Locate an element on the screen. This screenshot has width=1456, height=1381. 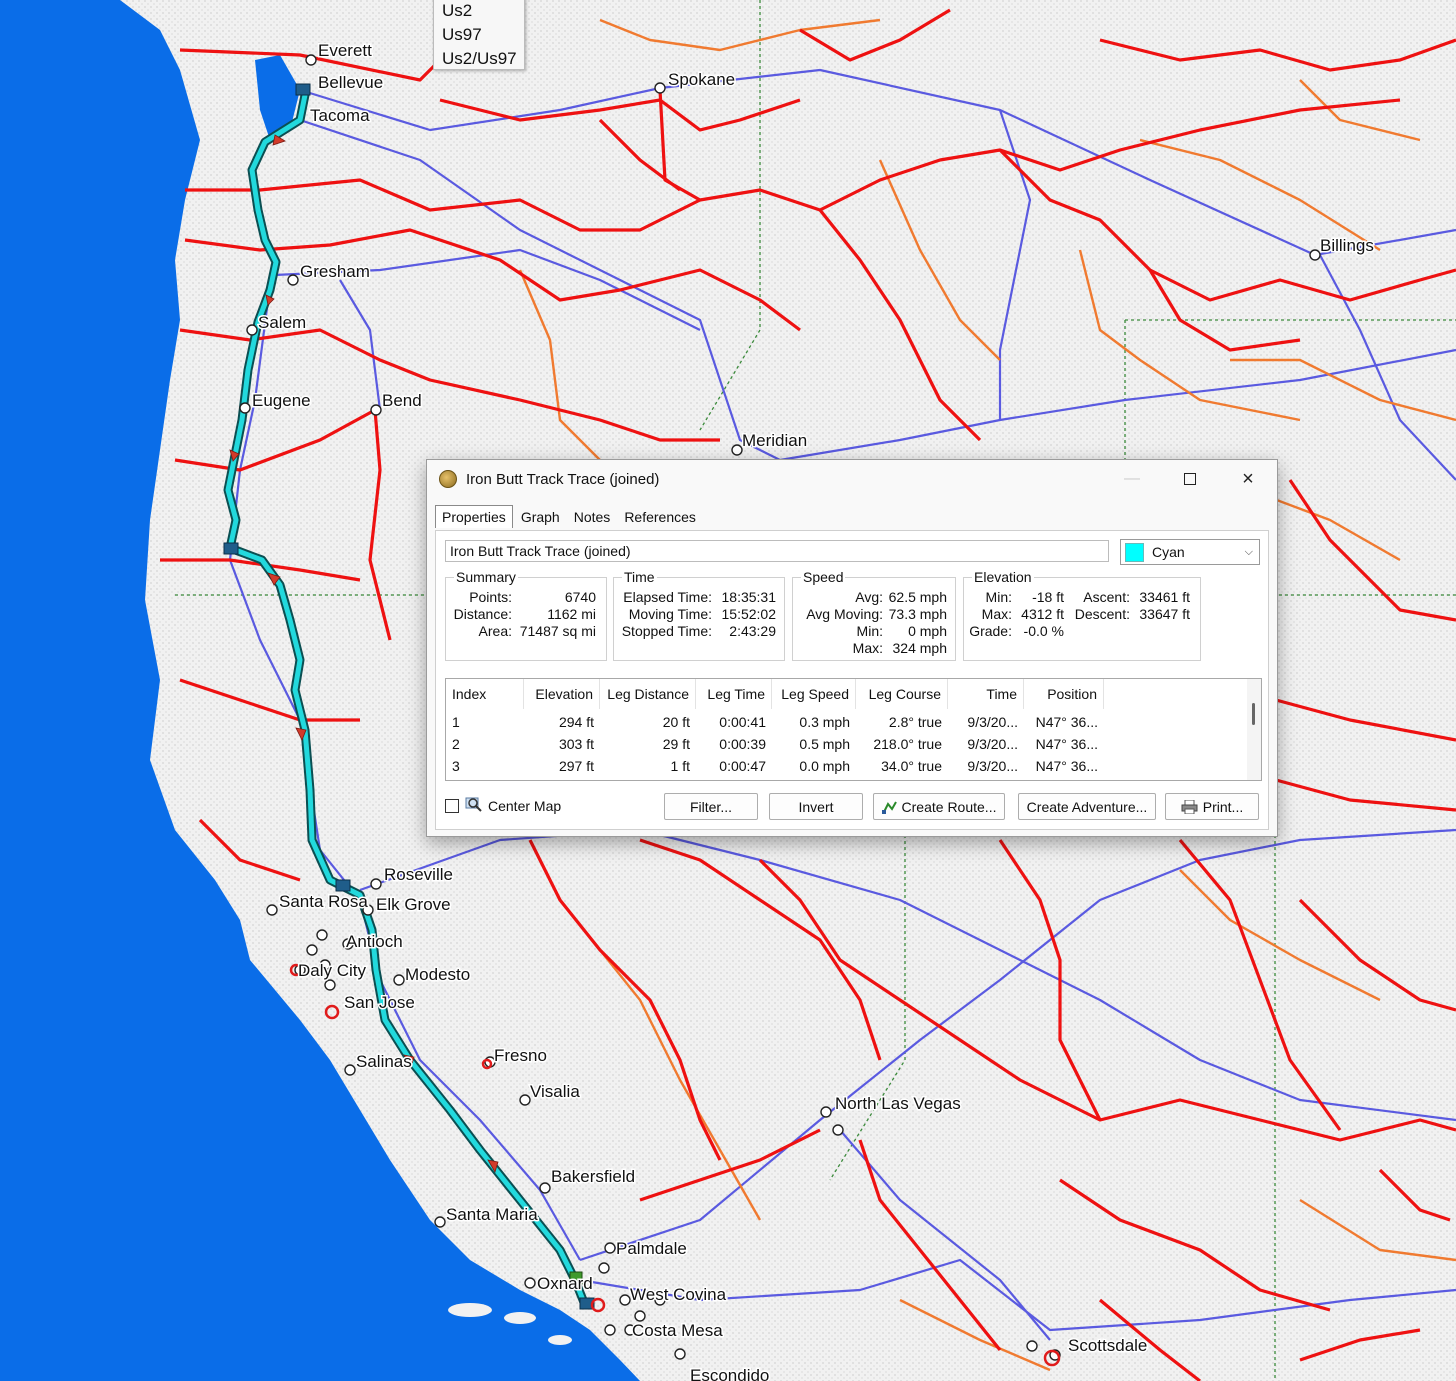
city-label: Antioch is located at coordinates (374, 941).